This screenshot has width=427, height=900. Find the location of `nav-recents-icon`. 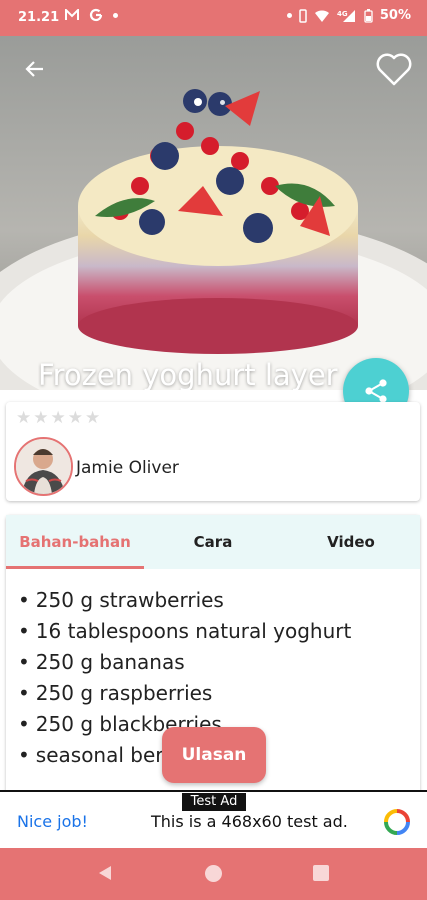

nav-recents-icon is located at coordinates (321, 873).